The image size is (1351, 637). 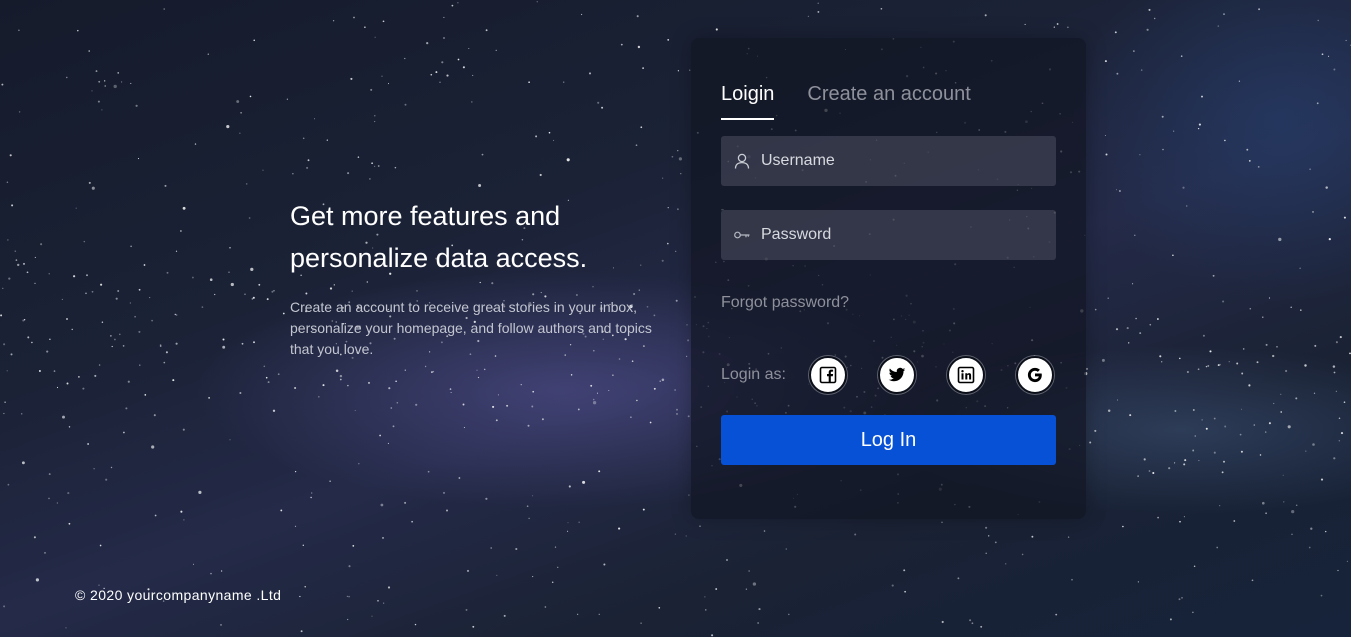 I want to click on password-input, so click(x=901, y=235).